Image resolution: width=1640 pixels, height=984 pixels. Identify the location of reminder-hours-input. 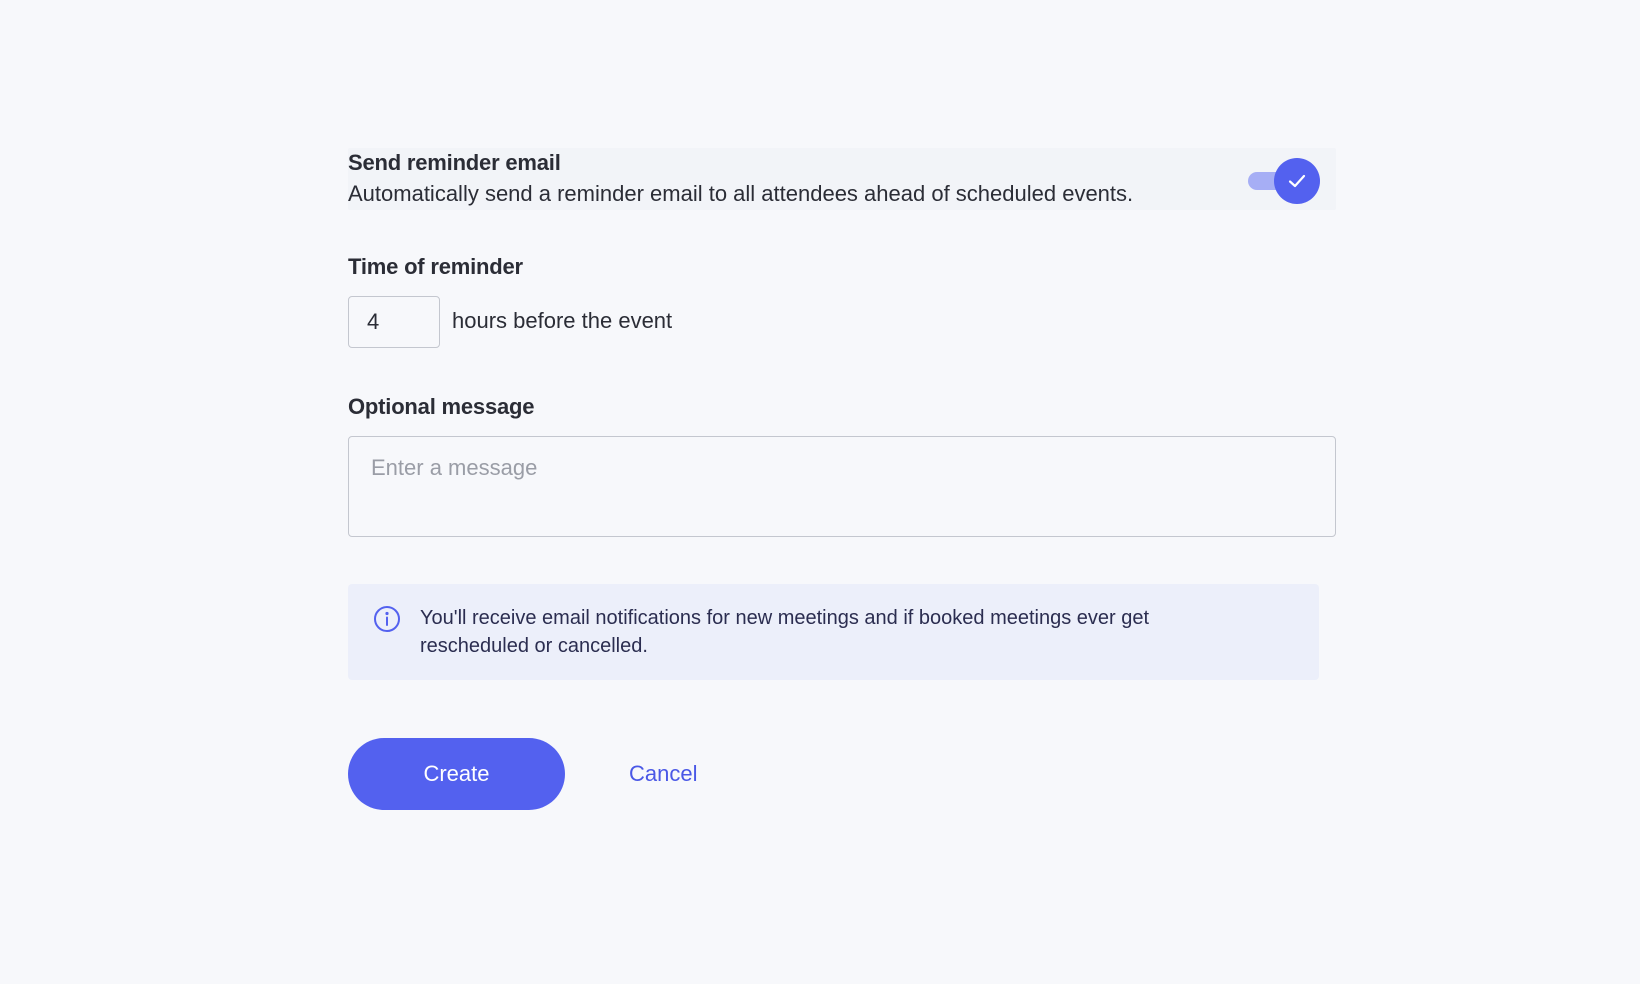
(394, 322).